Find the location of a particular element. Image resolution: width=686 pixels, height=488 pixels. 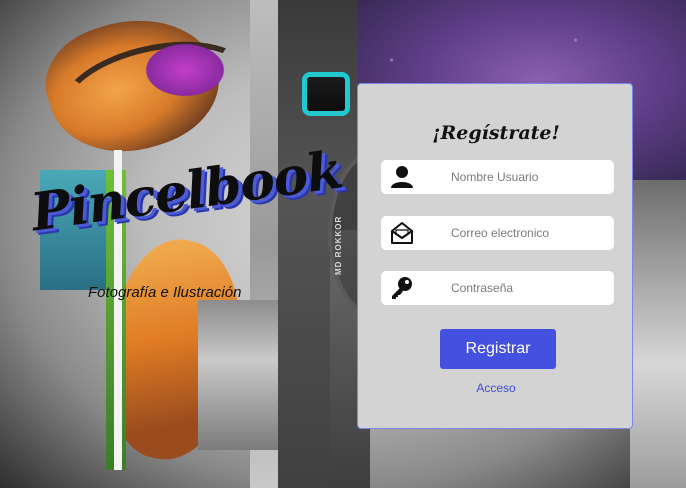

envelope-icon is located at coordinates (402, 233).